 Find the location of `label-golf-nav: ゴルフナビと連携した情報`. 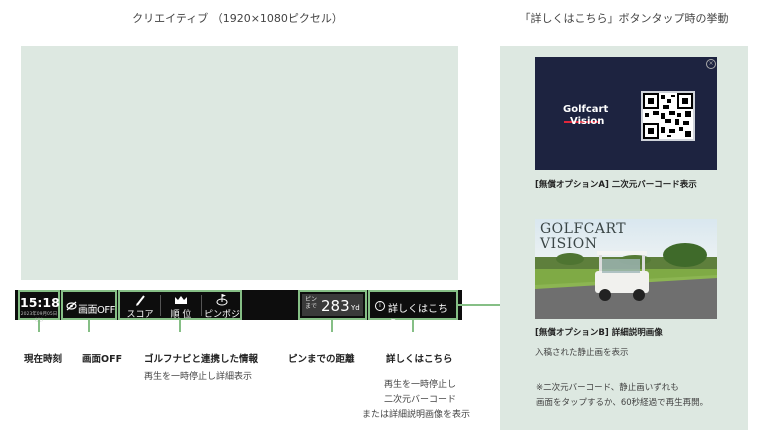

label-golf-nav: ゴルフナビと連携した情報 is located at coordinates (201, 359).